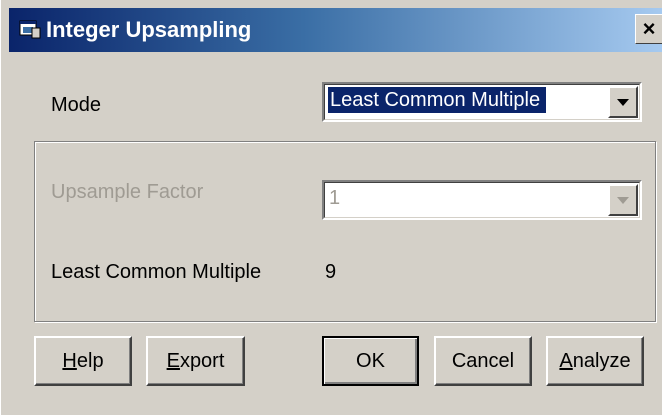 The width and height of the screenshot is (662, 415). What do you see at coordinates (127, 192) in the screenshot?
I see `upsample-factor-label: Upsample Factor` at bounding box center [127, 192].